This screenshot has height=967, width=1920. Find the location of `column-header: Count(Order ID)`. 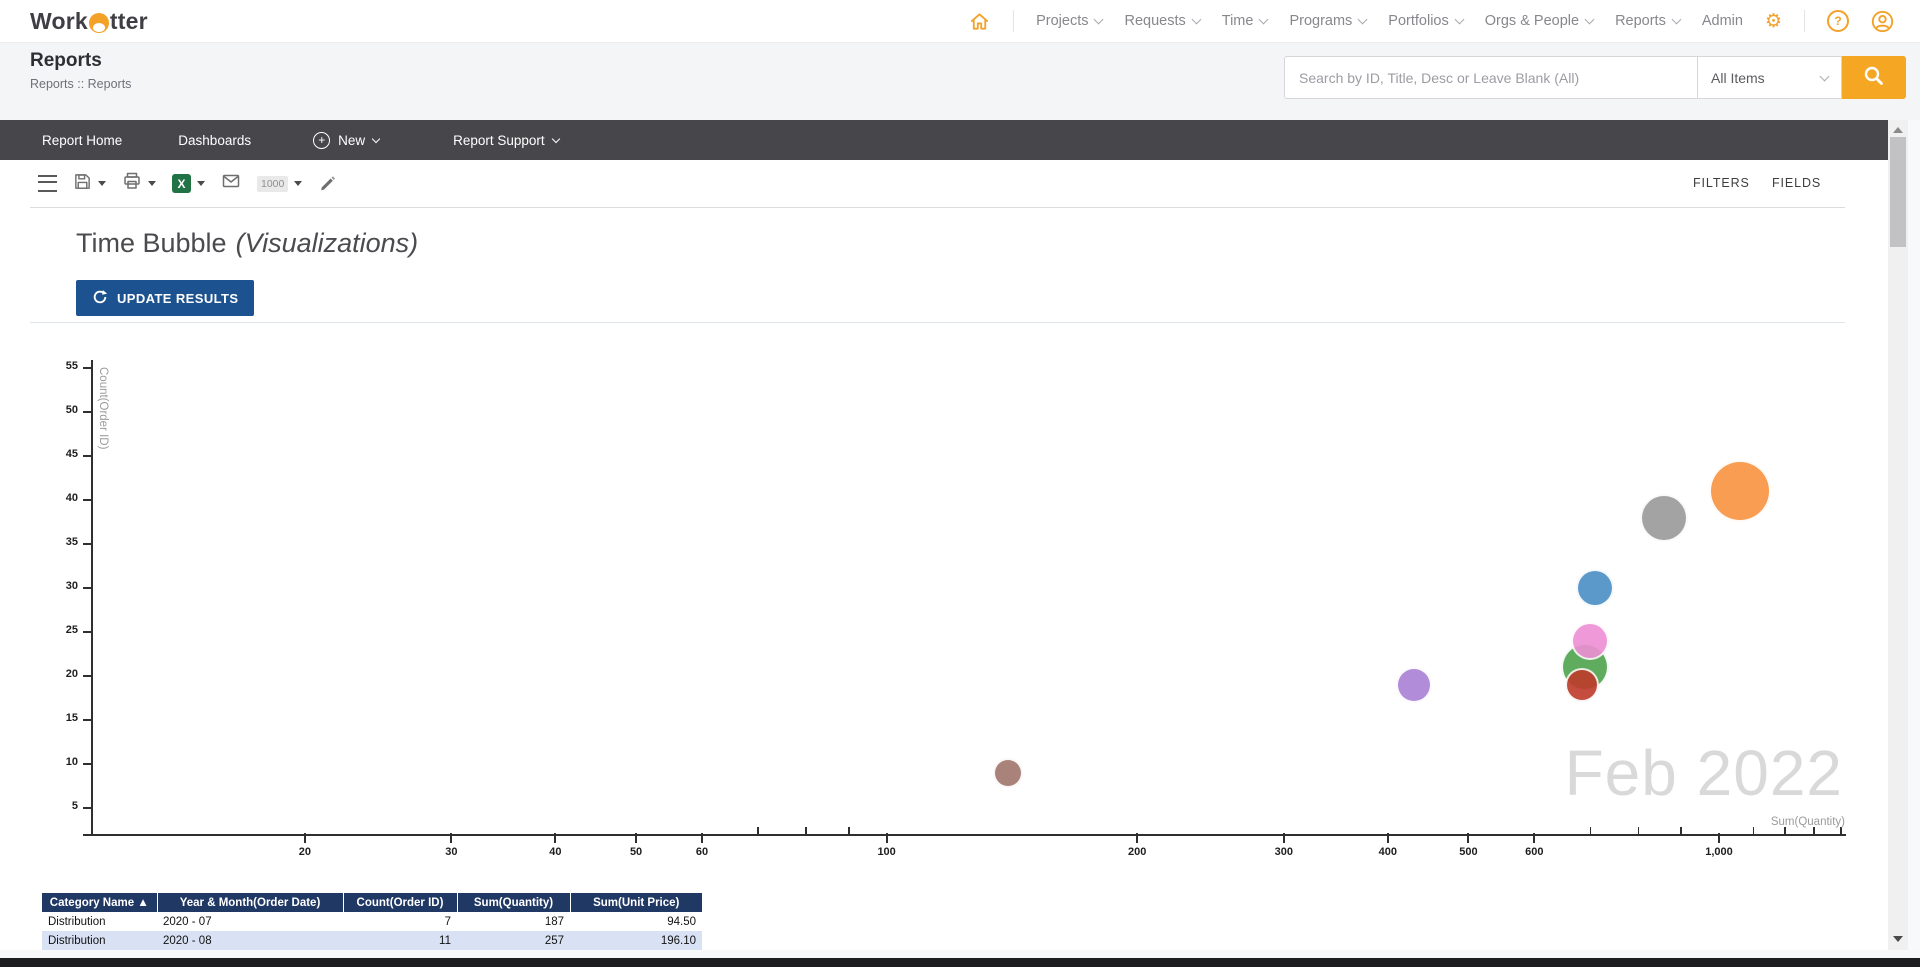

column-header: Count(Order ID) is located at coordinates (400, 902).